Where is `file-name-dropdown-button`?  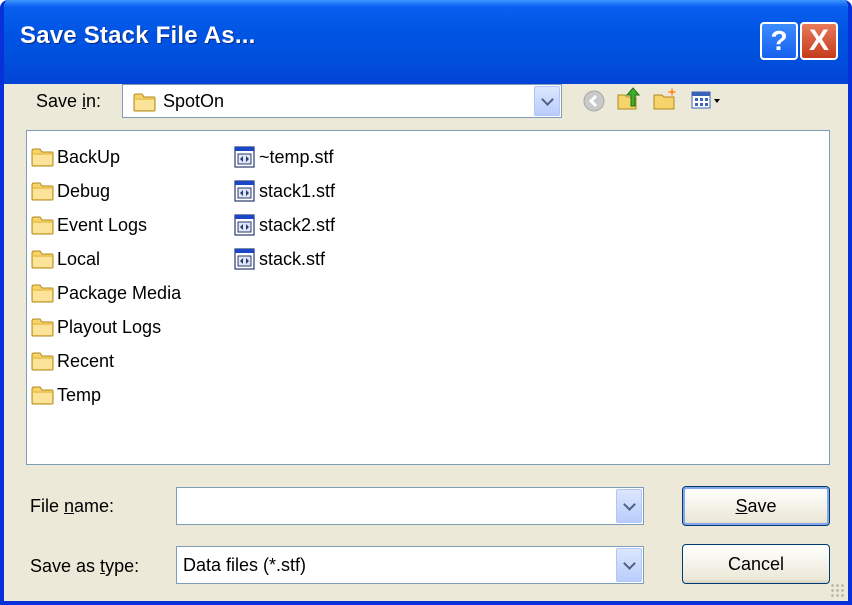 file-name-dropdown-button is located at coordinates (629, 506).